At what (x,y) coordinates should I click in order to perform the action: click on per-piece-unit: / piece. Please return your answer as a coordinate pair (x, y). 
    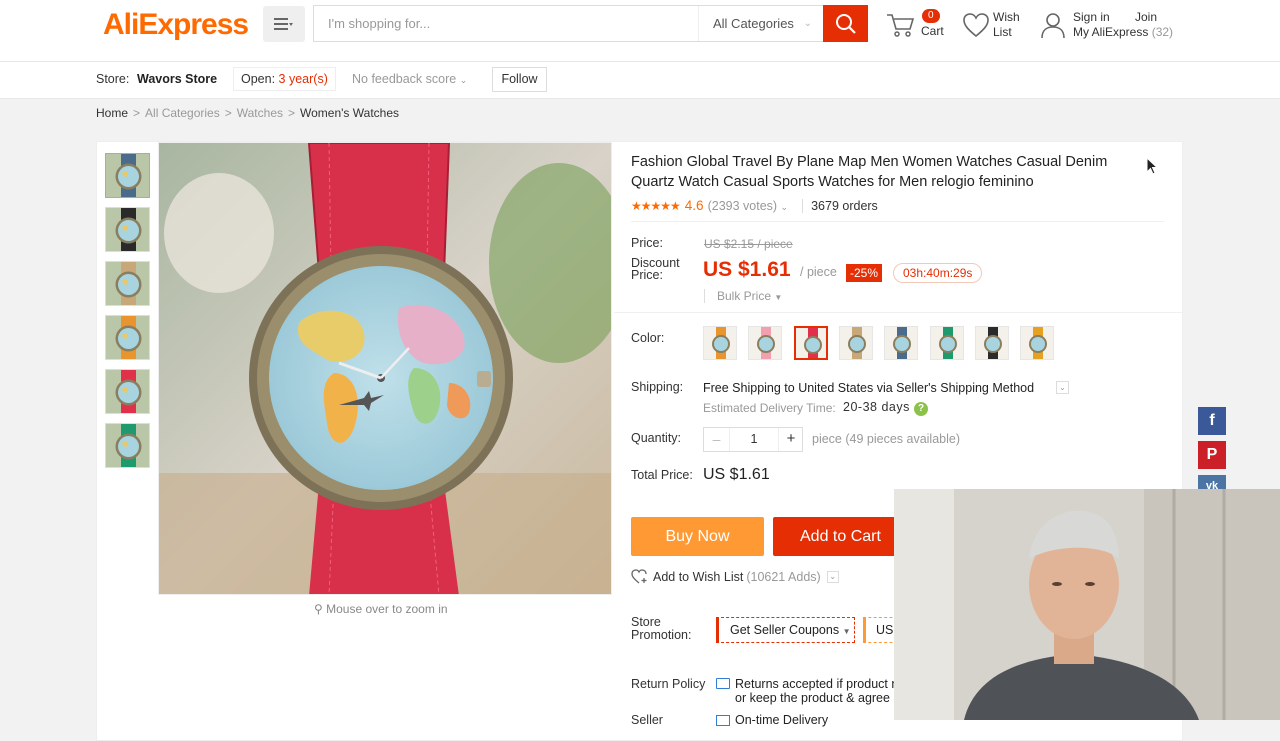
    Looking at the image, I should click on (818, 272).